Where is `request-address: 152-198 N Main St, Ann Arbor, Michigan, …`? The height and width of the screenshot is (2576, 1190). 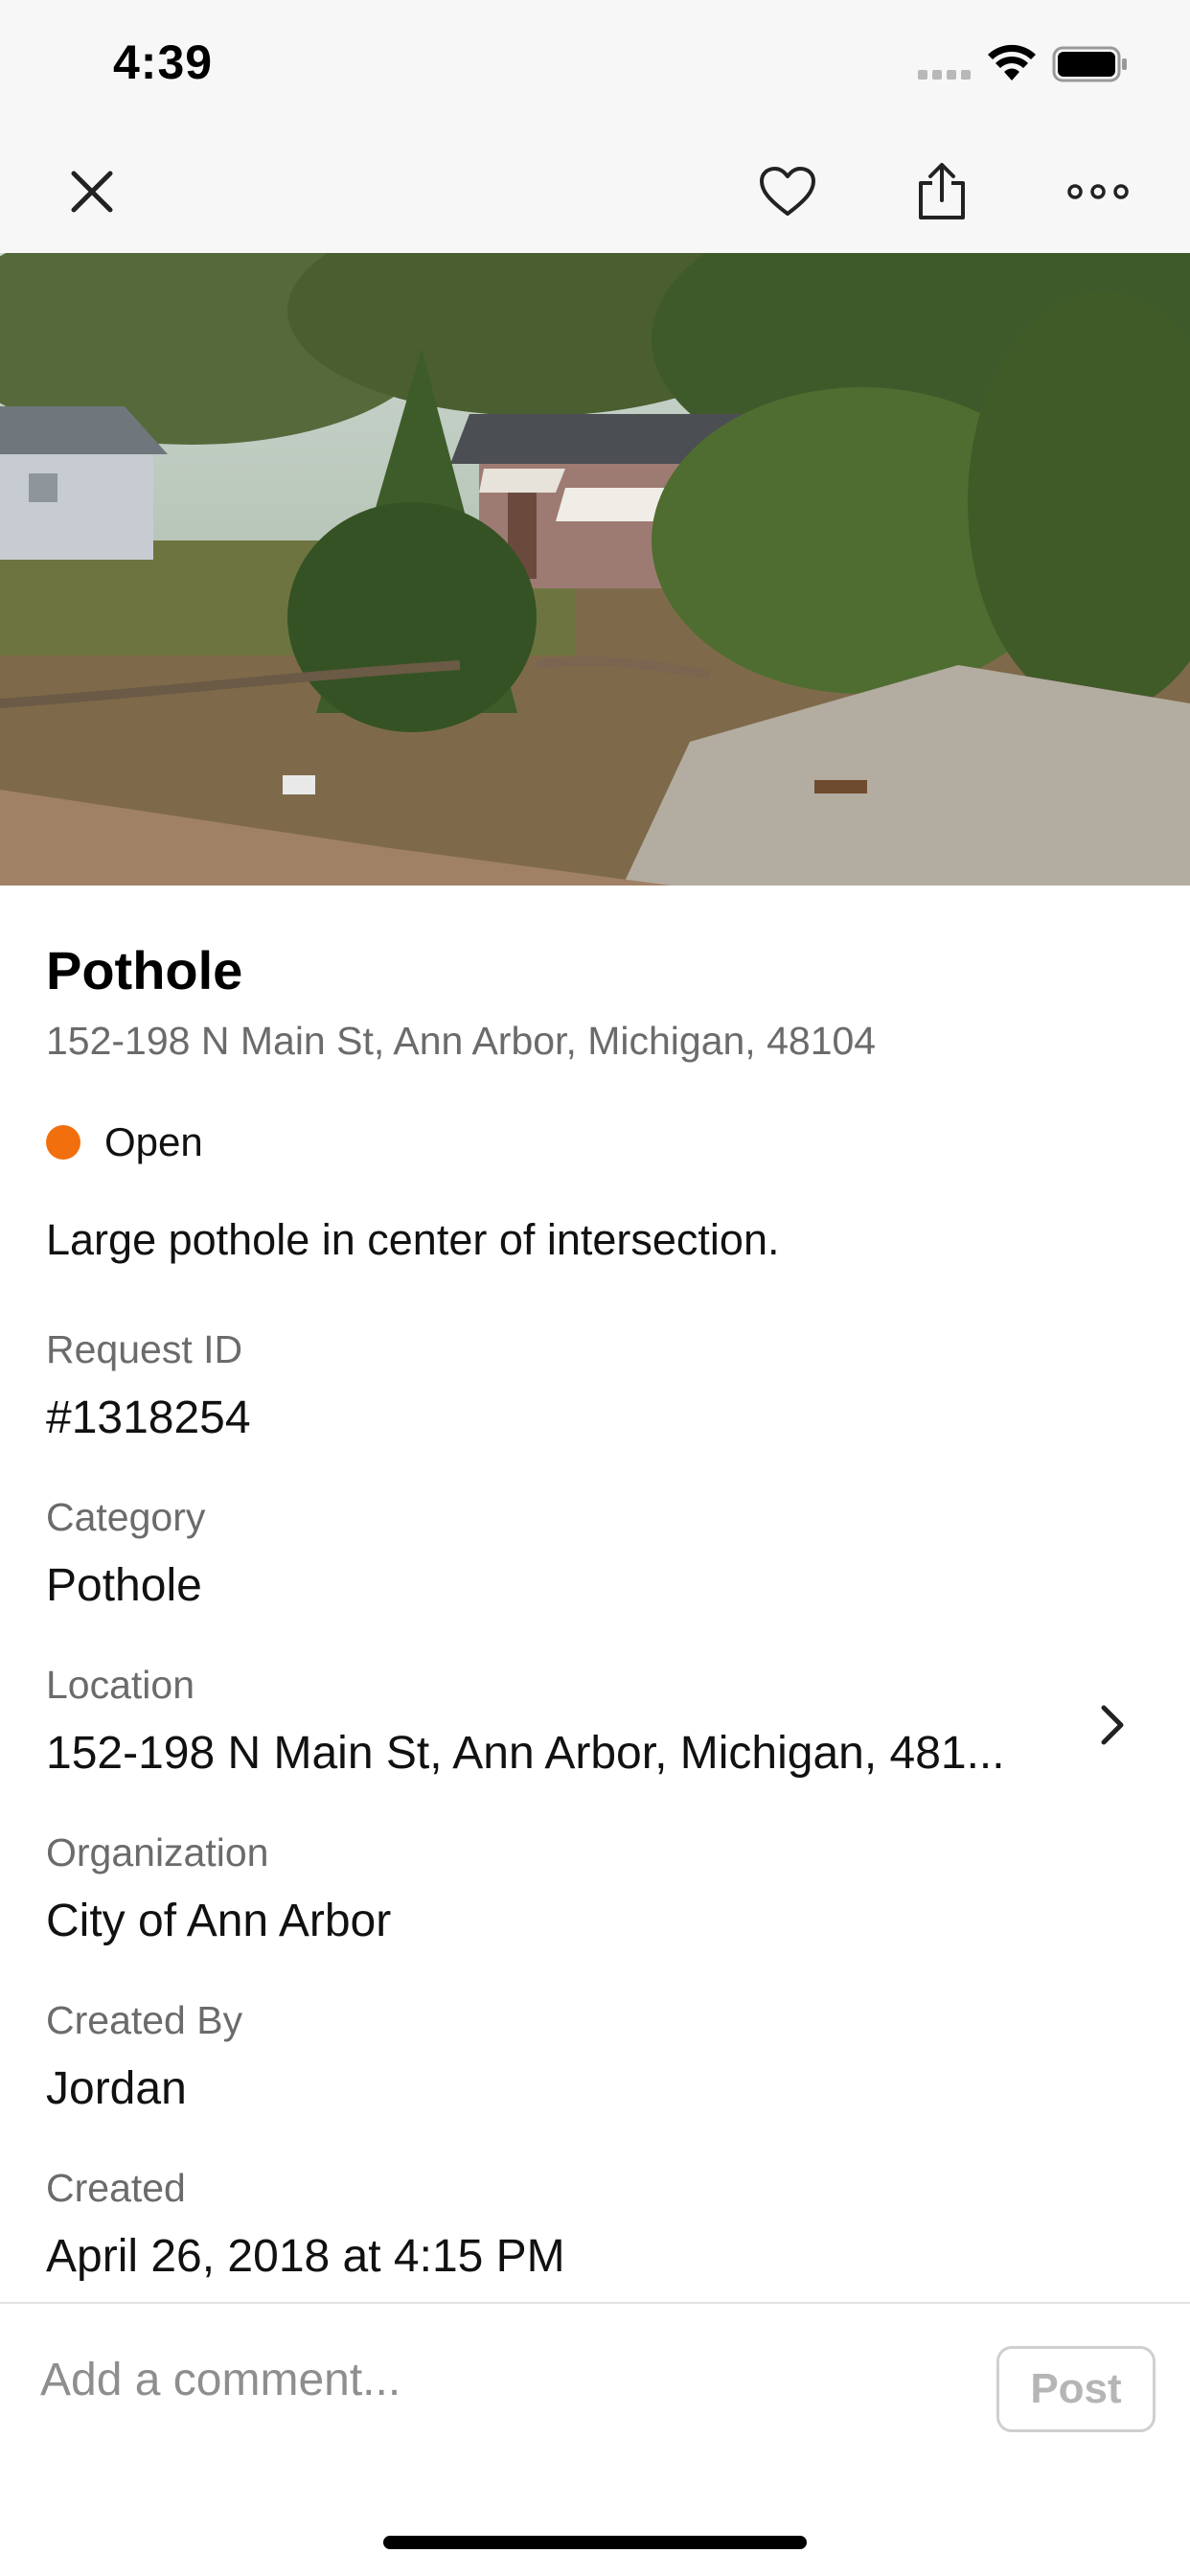 request-address: 152-198 N Main St, Ann Arbor, Michigan, … is located at coordinates (461, 1041).